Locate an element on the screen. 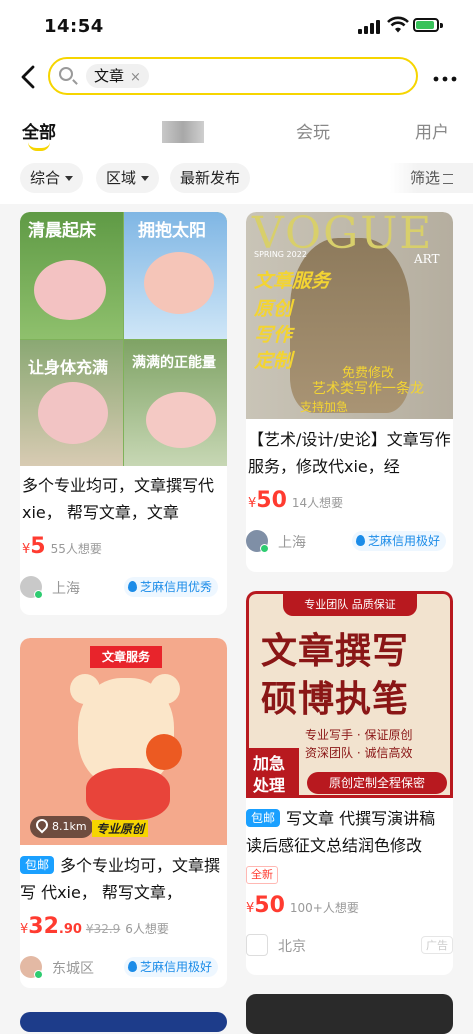 The height and width of the screenshot is (1034, 473). wants-count: 14人想要 is located at coordinates (317, 503).